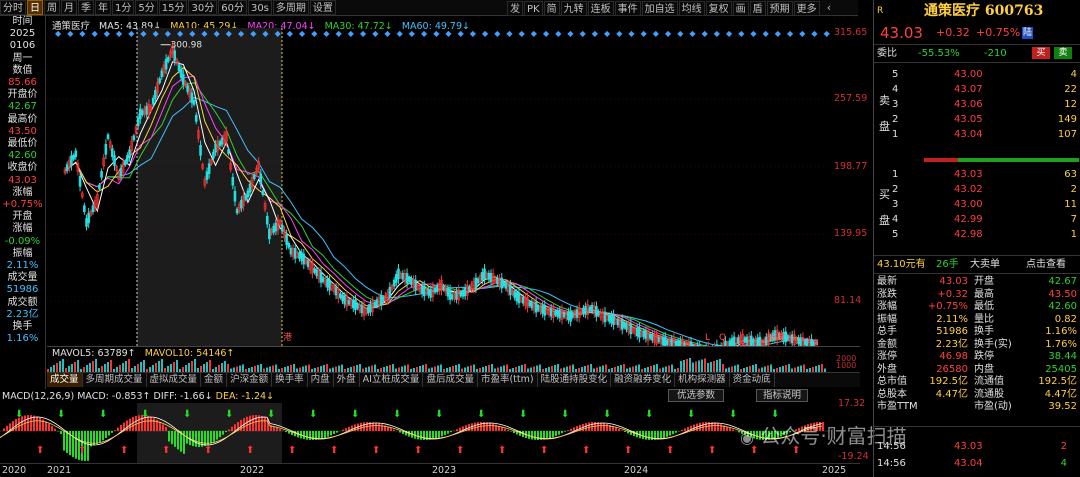 The height and width of the screenshot is (477, 1080). Describe the element at coordinates (290, 380) in the screenshot. I see `indicator-tab-5: 换手率` at that location.